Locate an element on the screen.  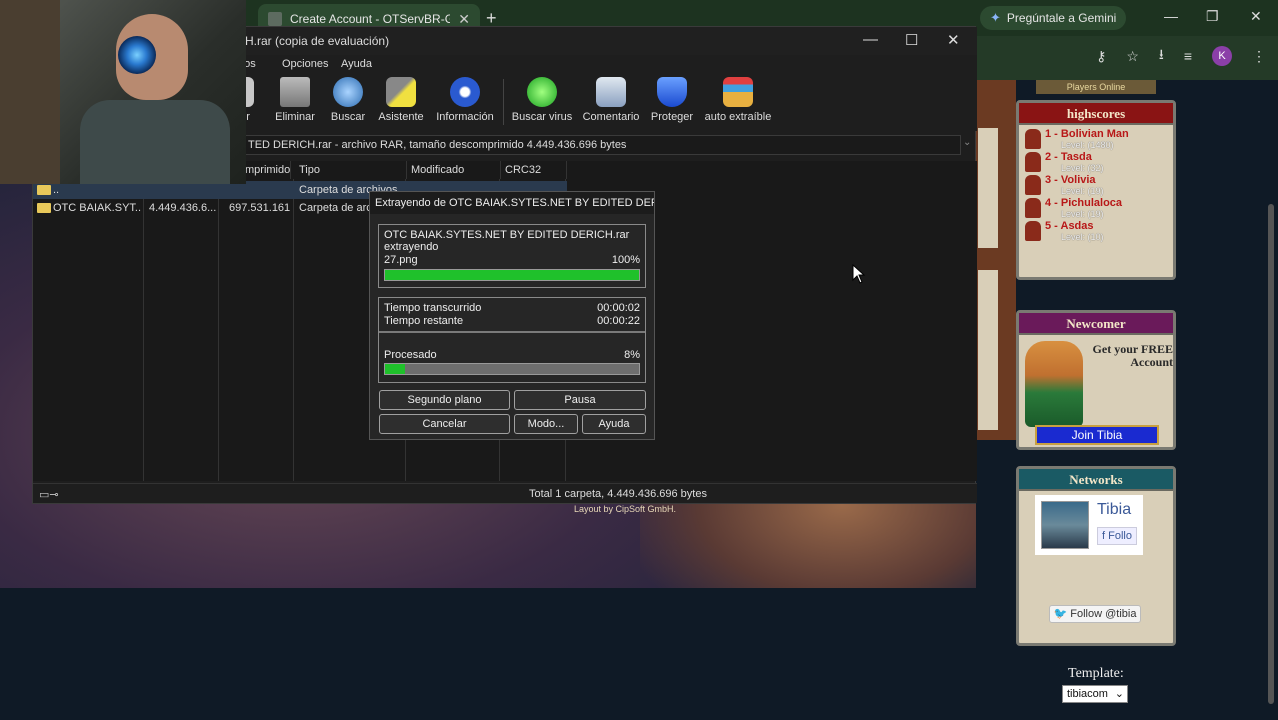
join-tibia-button: Join Tibia is located at coordinates (1097, 435).